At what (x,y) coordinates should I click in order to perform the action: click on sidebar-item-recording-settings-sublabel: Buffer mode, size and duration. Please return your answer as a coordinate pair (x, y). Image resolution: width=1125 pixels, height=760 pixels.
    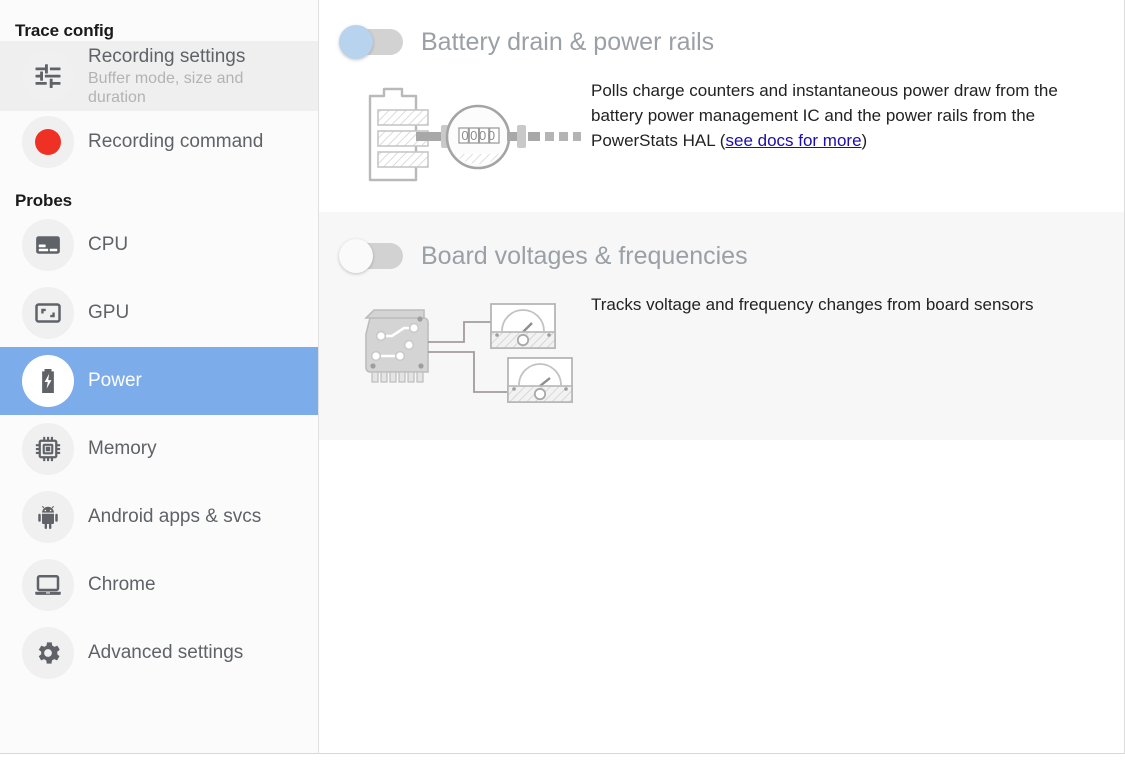
    Looking at the image, I should click on (166, 88).